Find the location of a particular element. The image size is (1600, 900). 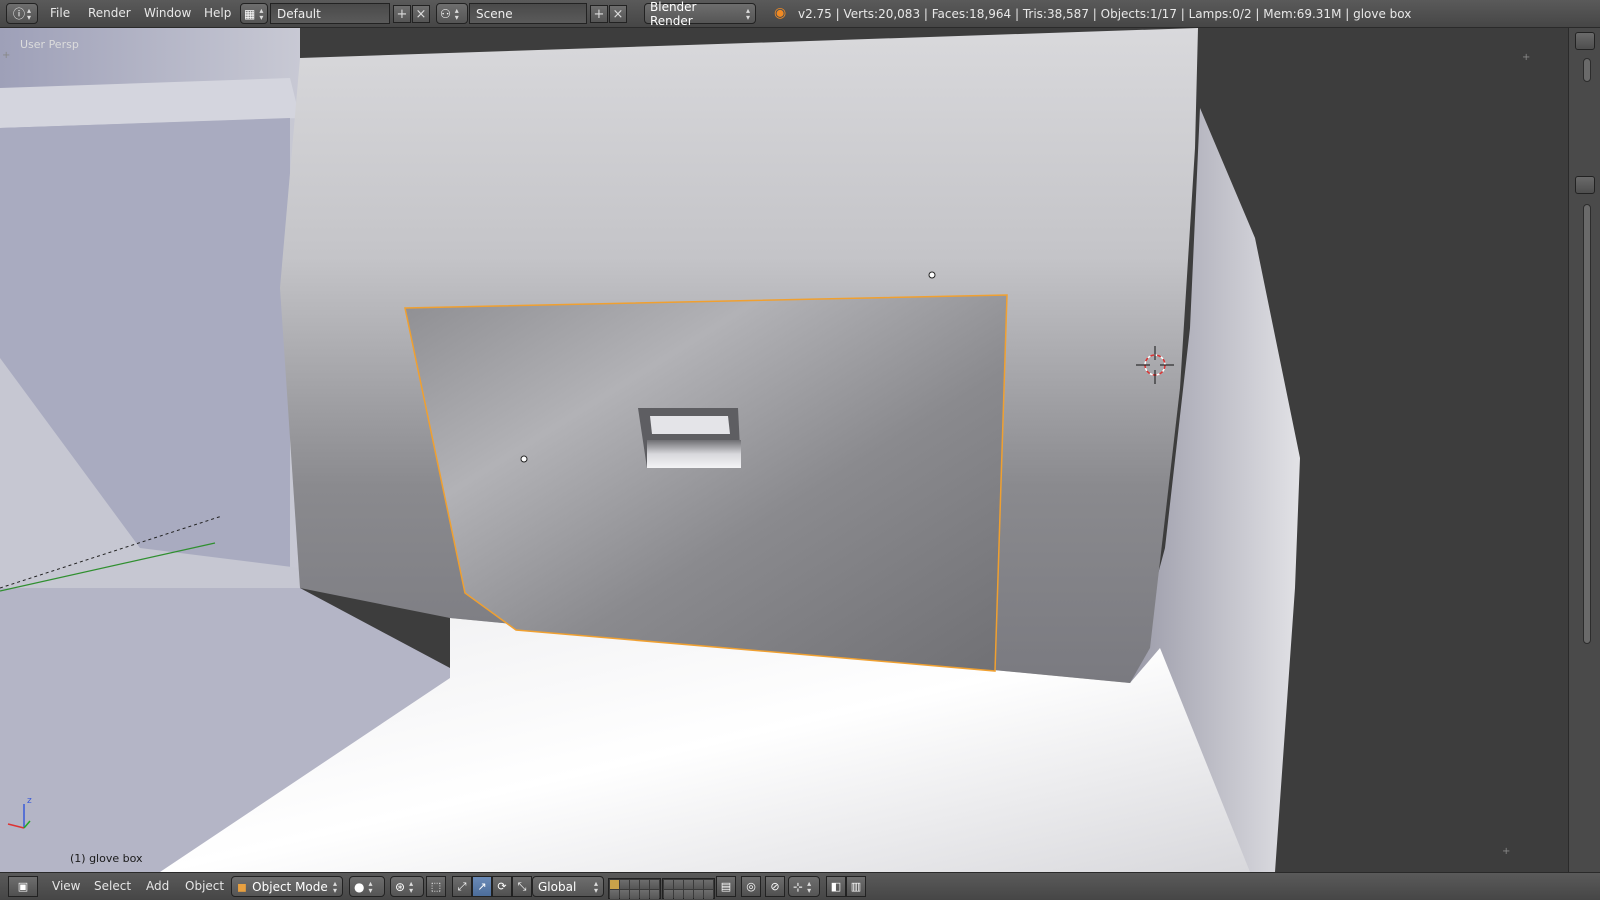

screen-layout-selector: ▦ ▴ ▾ is located at coordinates (254, 13).